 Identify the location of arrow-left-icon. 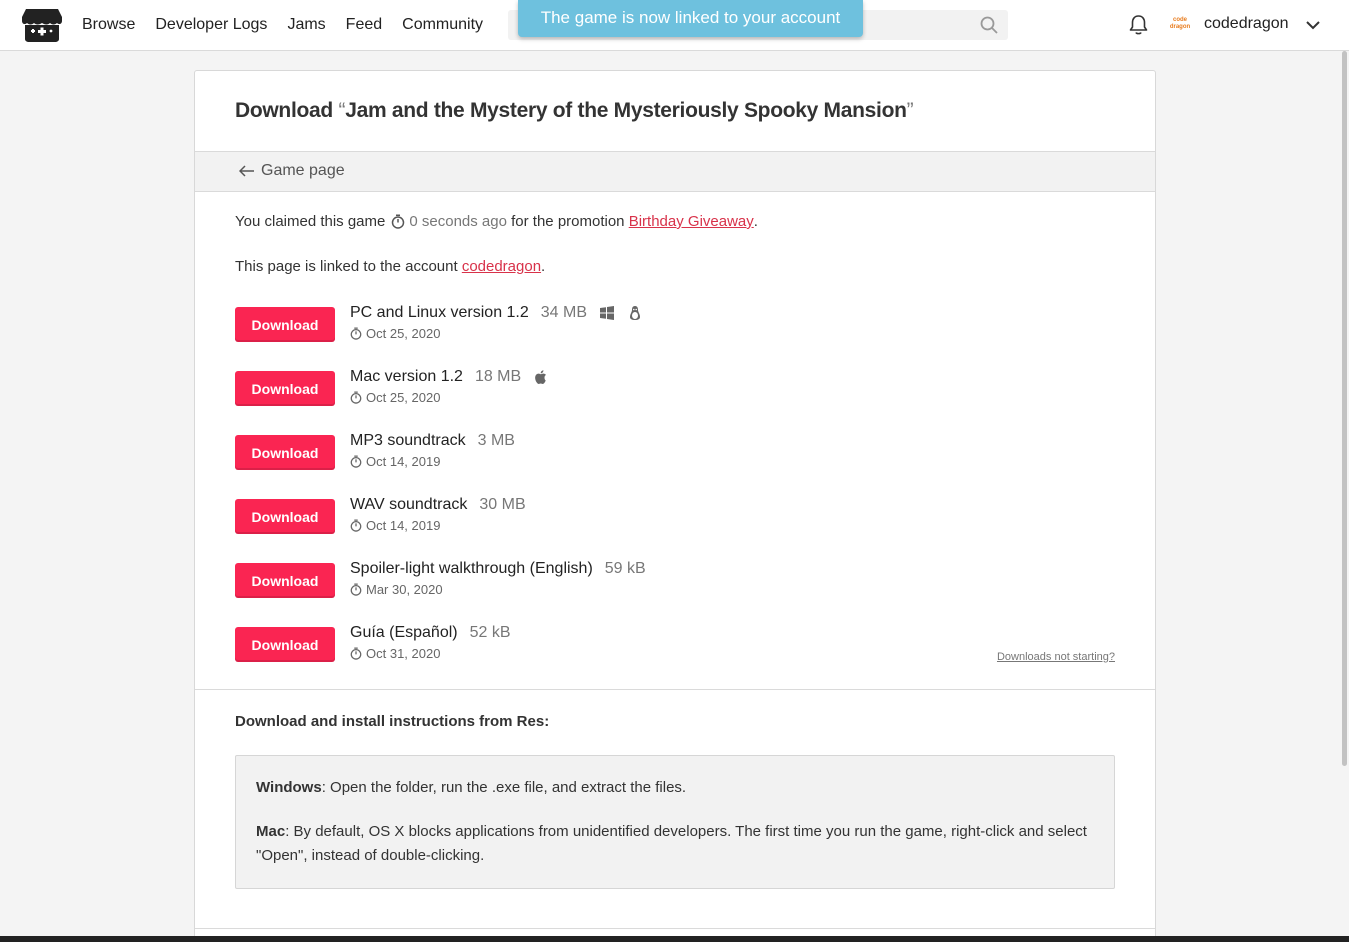
(246, 171).